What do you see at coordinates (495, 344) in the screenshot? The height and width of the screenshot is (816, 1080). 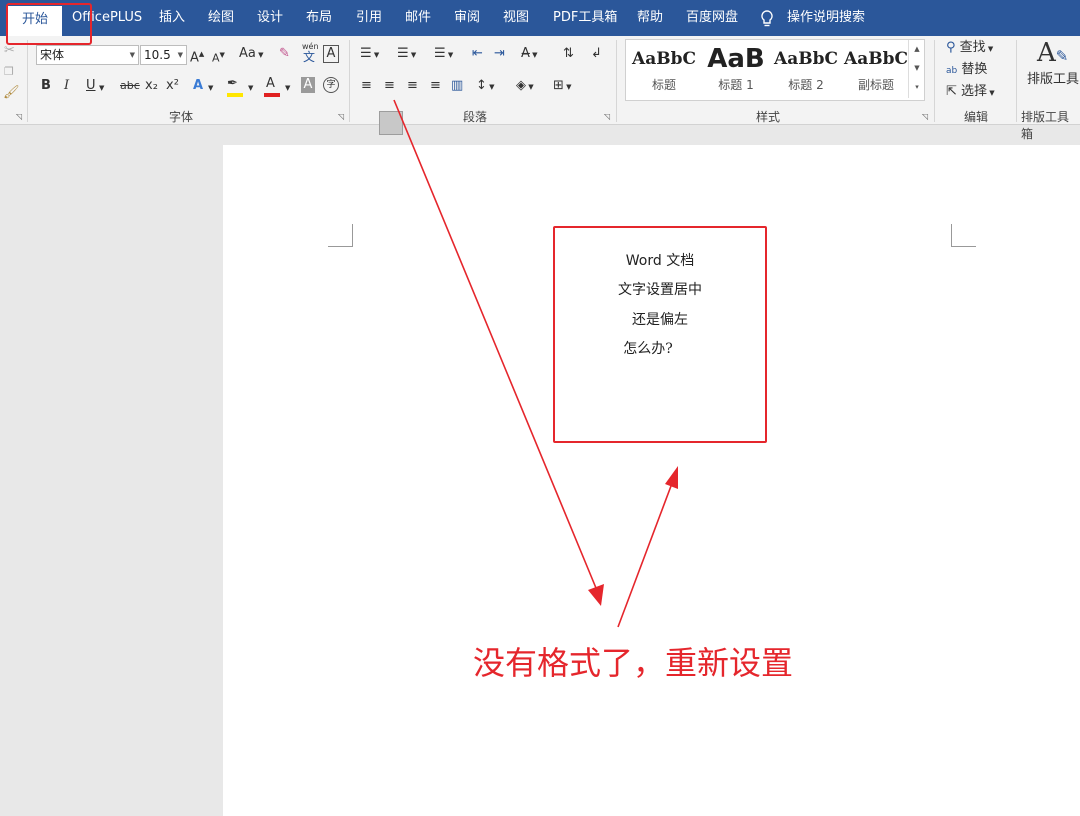 I see `arrow-line-from-center-button` at bounding box center [495, 344].